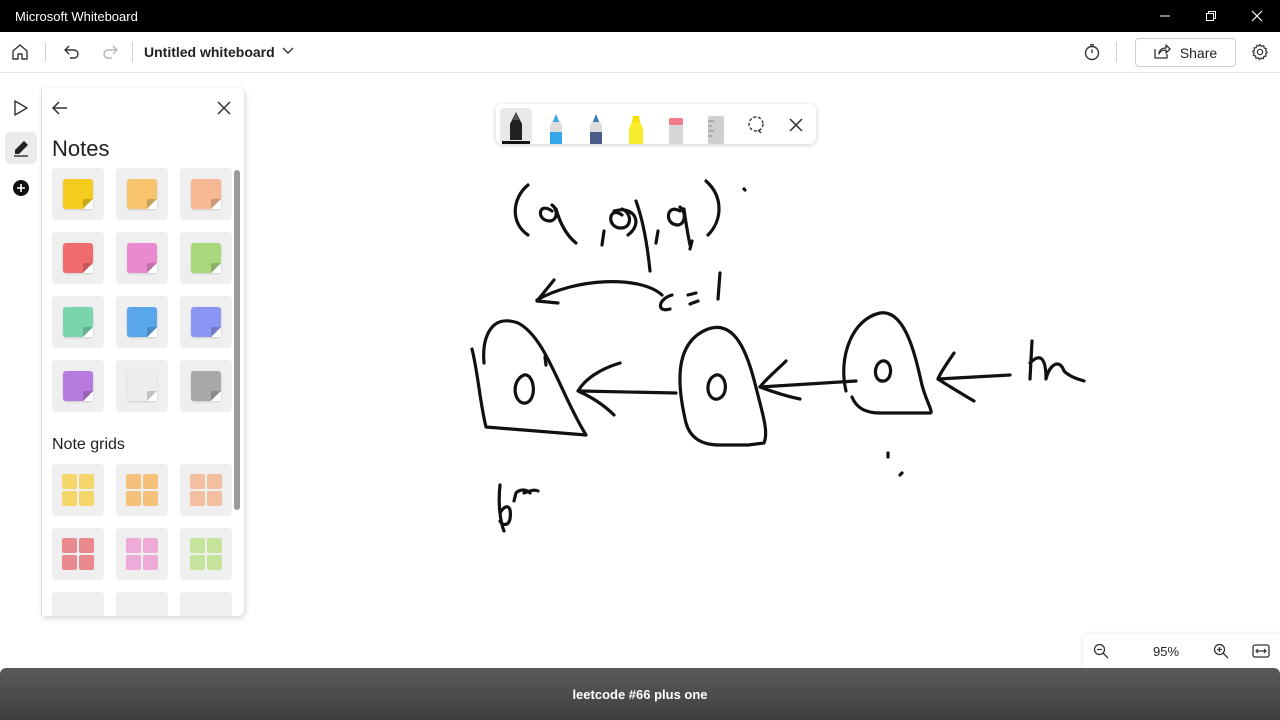 The image size is (1280, 720). I want to click on blue-pen-icon, so click(556, 126).